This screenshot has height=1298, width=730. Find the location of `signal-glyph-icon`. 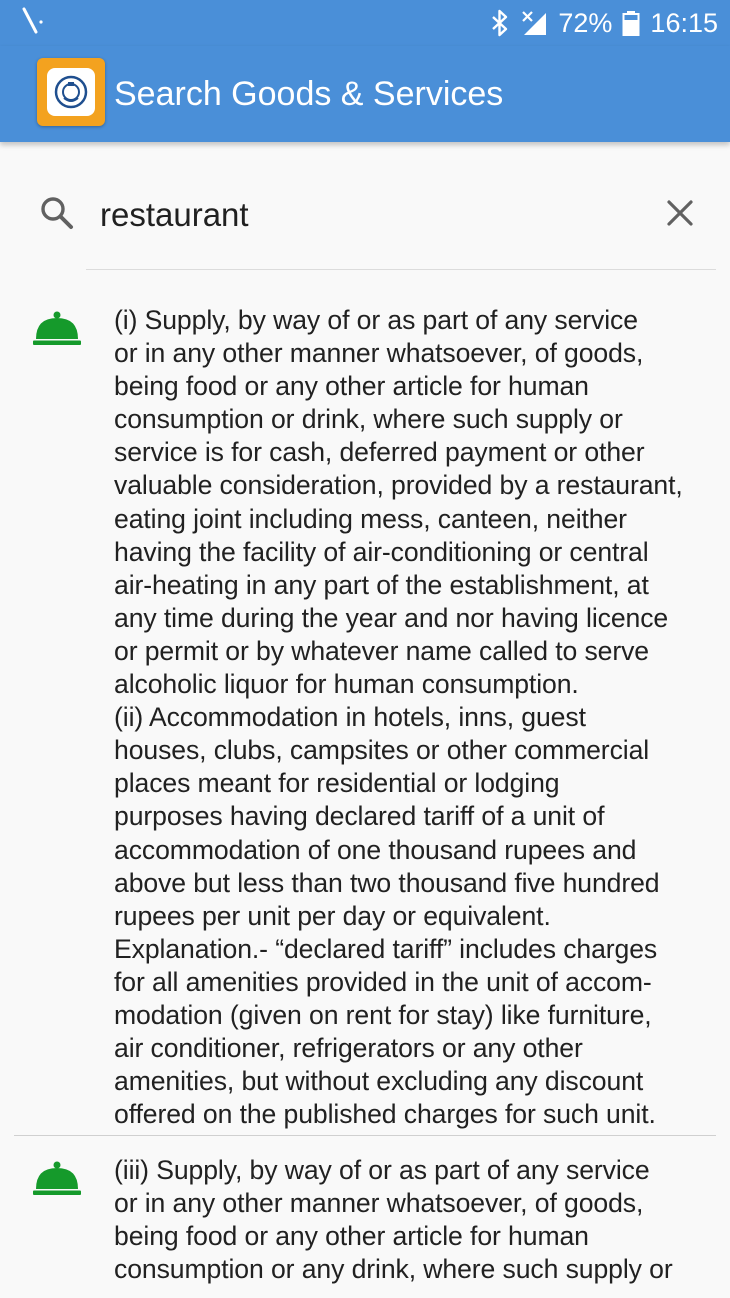

signal-glyph-icon is located at coordinates (33, 23).